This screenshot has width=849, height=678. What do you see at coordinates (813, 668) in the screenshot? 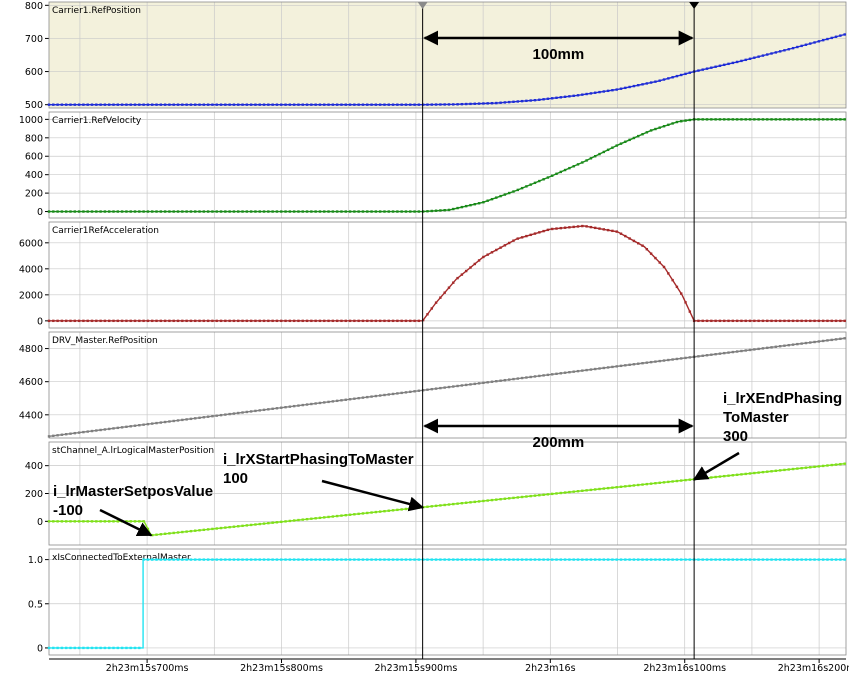
I see `x-tick-label: 2h23m16s200ms` at bounding box center [813, 668].